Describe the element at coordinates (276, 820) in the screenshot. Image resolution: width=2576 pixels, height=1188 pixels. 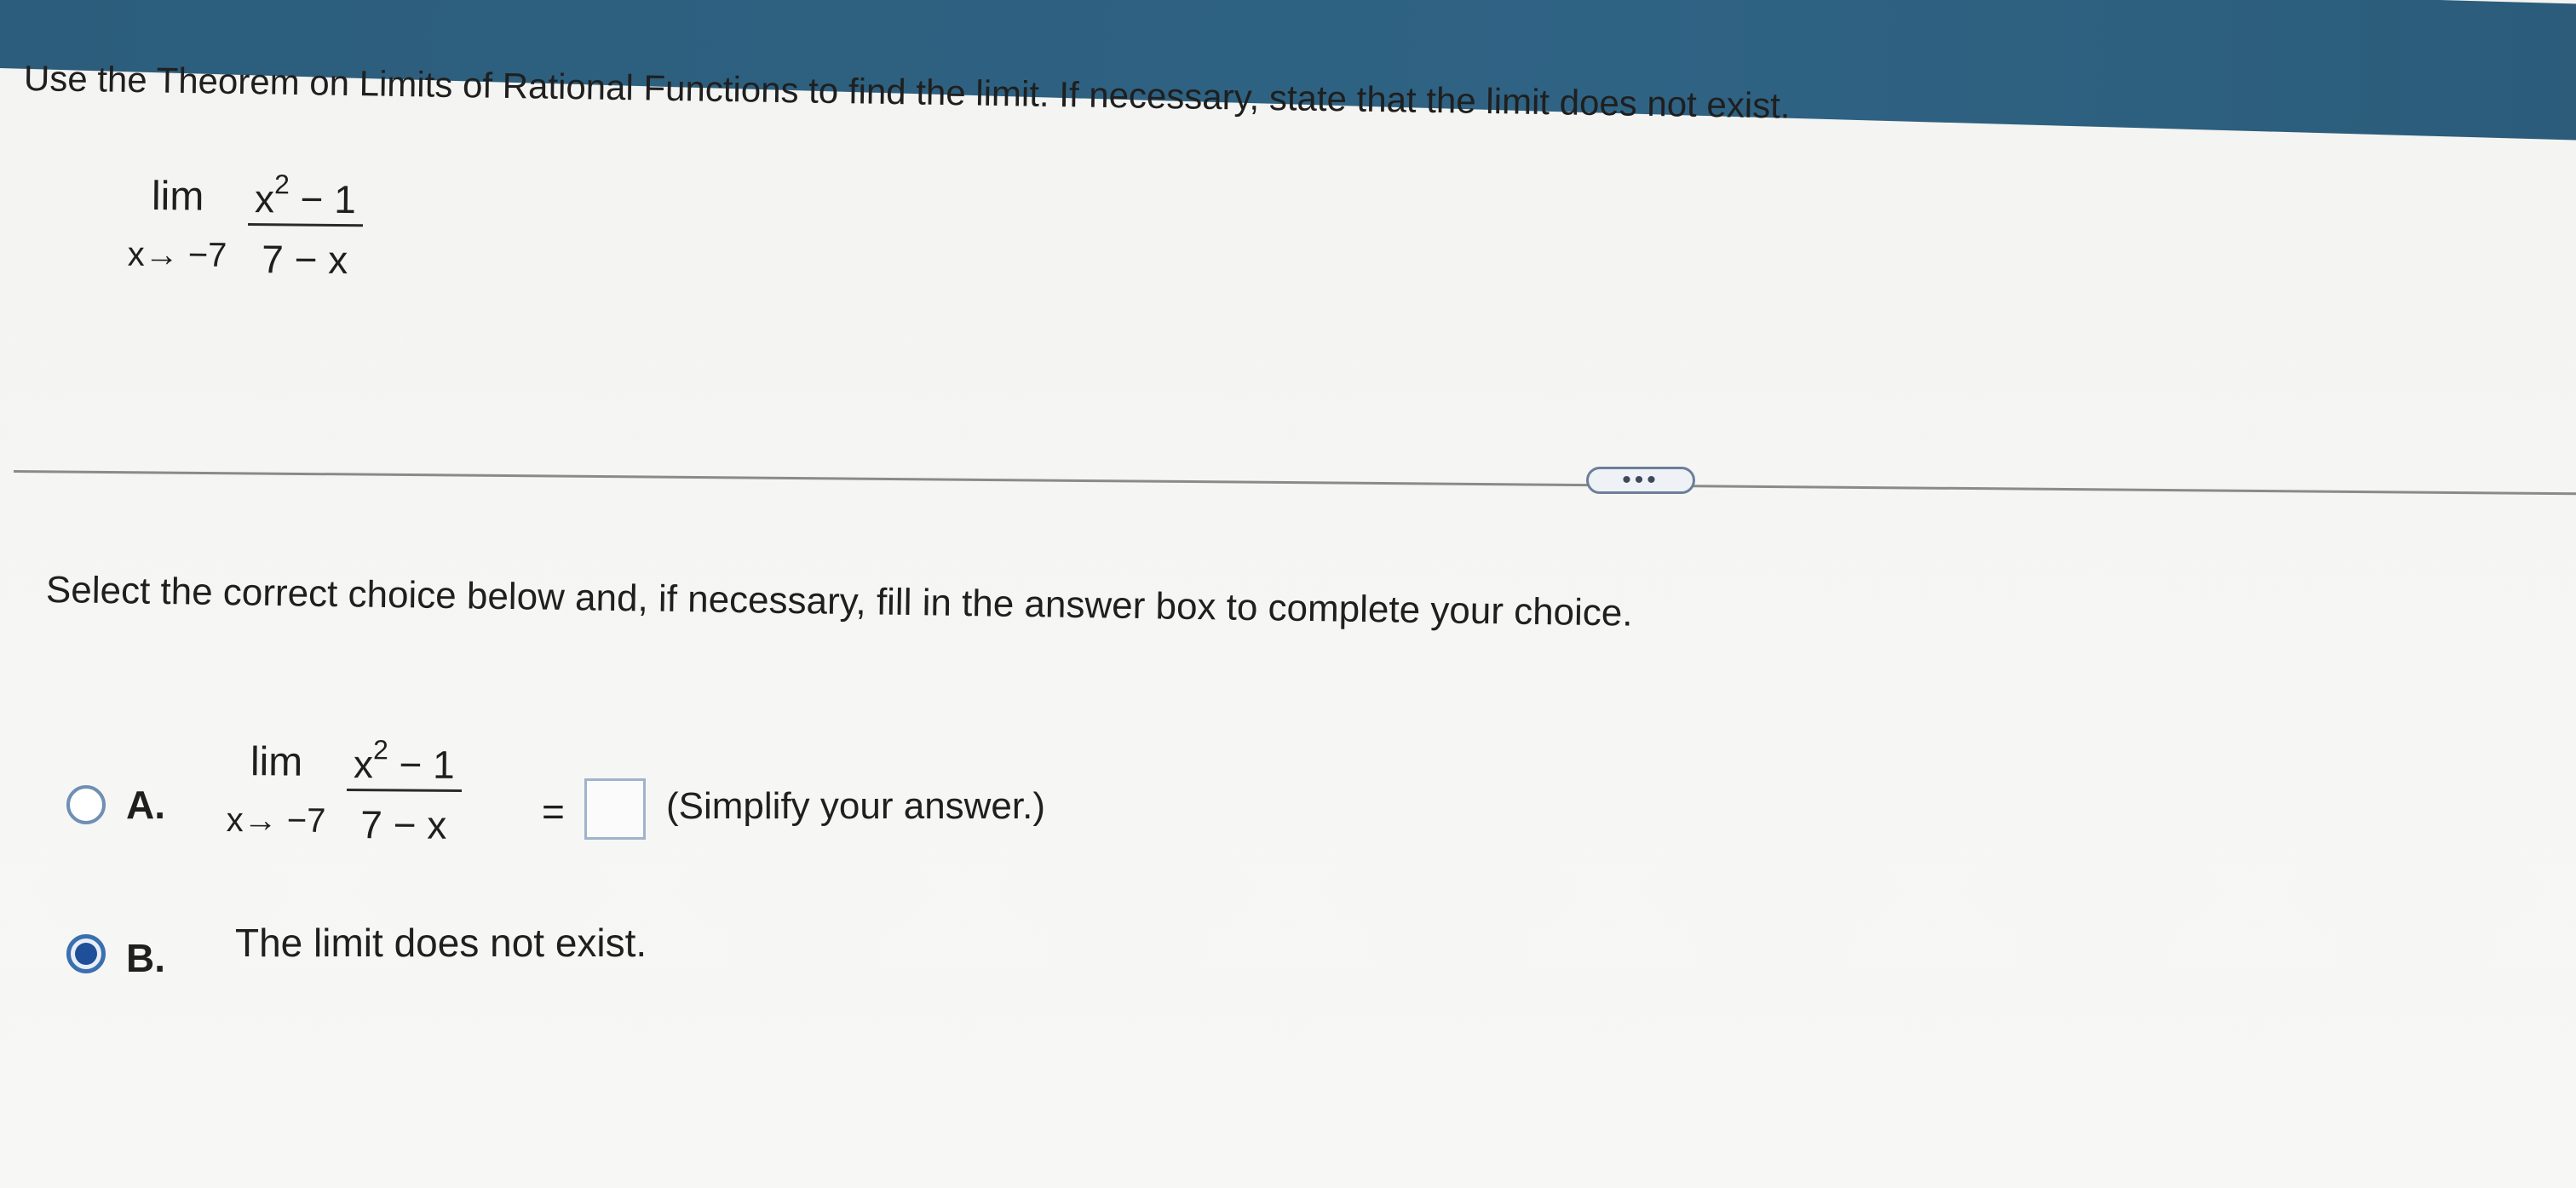
I see `choice-a-limit-approach: x→ −7` at that location.